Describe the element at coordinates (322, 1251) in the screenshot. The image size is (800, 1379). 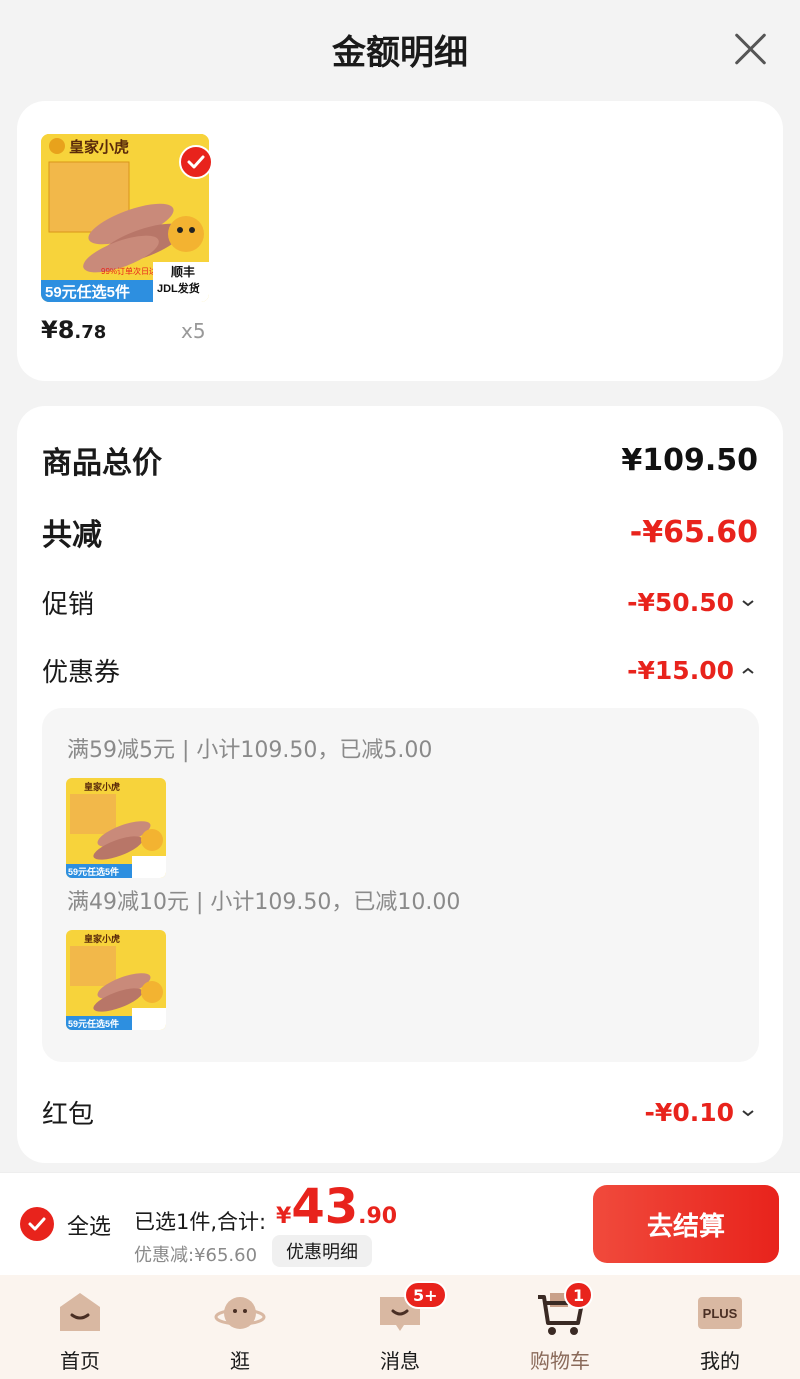
I see `discount-detail-button: 优惠明细` at that location.